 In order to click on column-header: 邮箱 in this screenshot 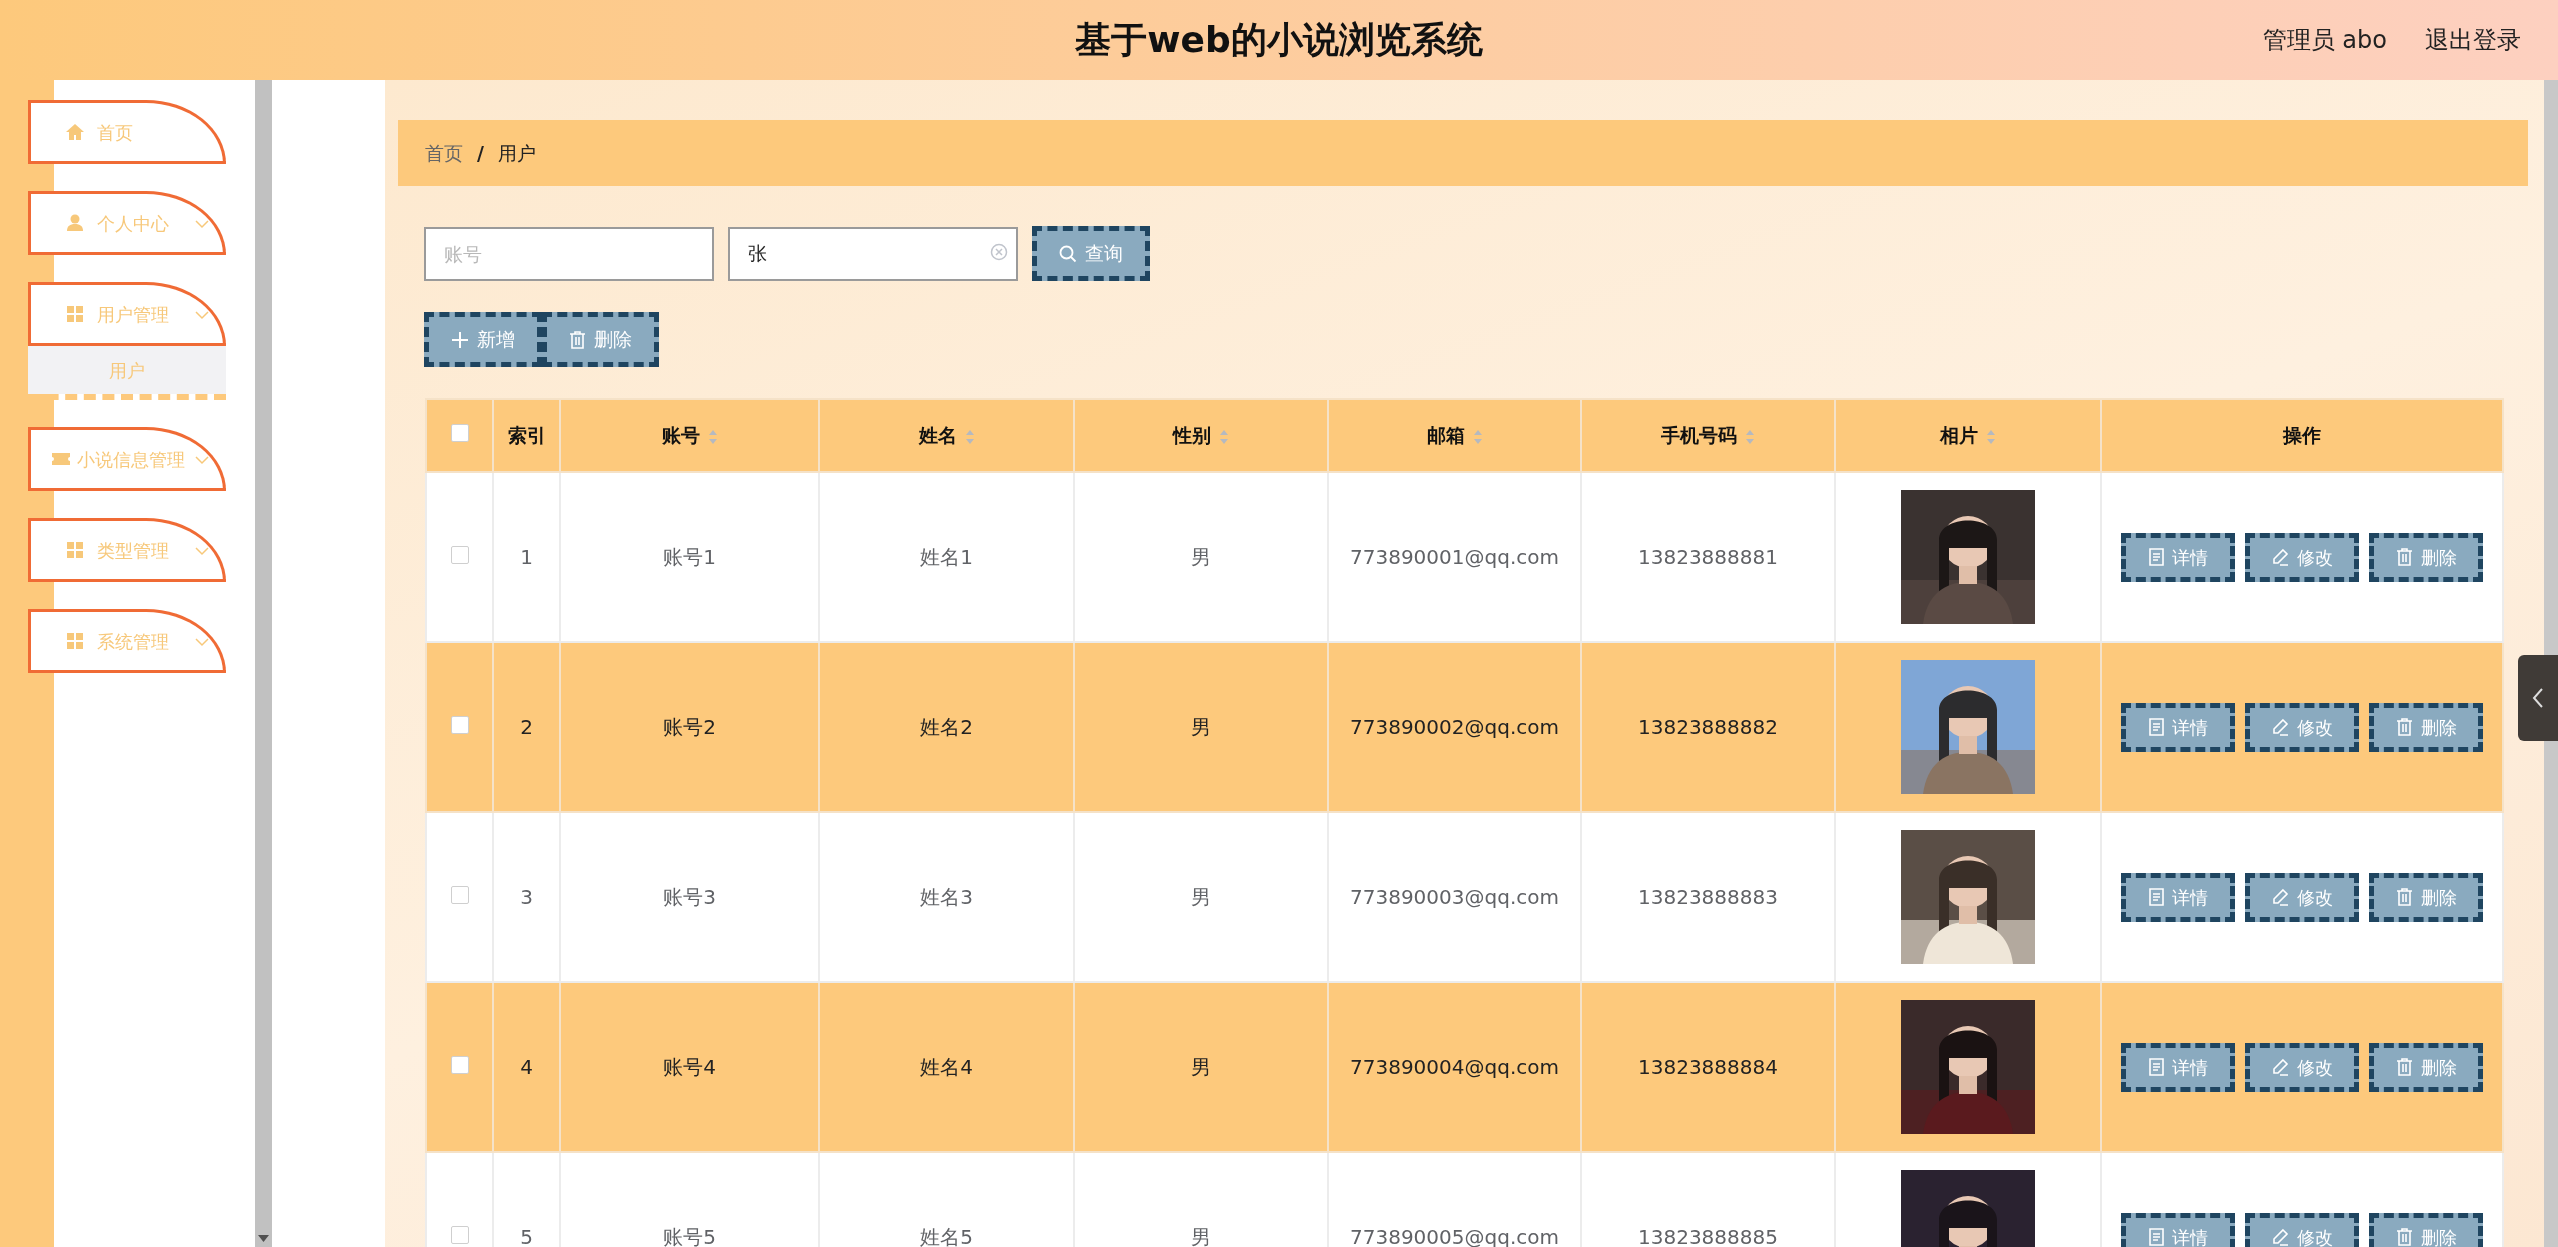, I will do `click(1445, 435)`.